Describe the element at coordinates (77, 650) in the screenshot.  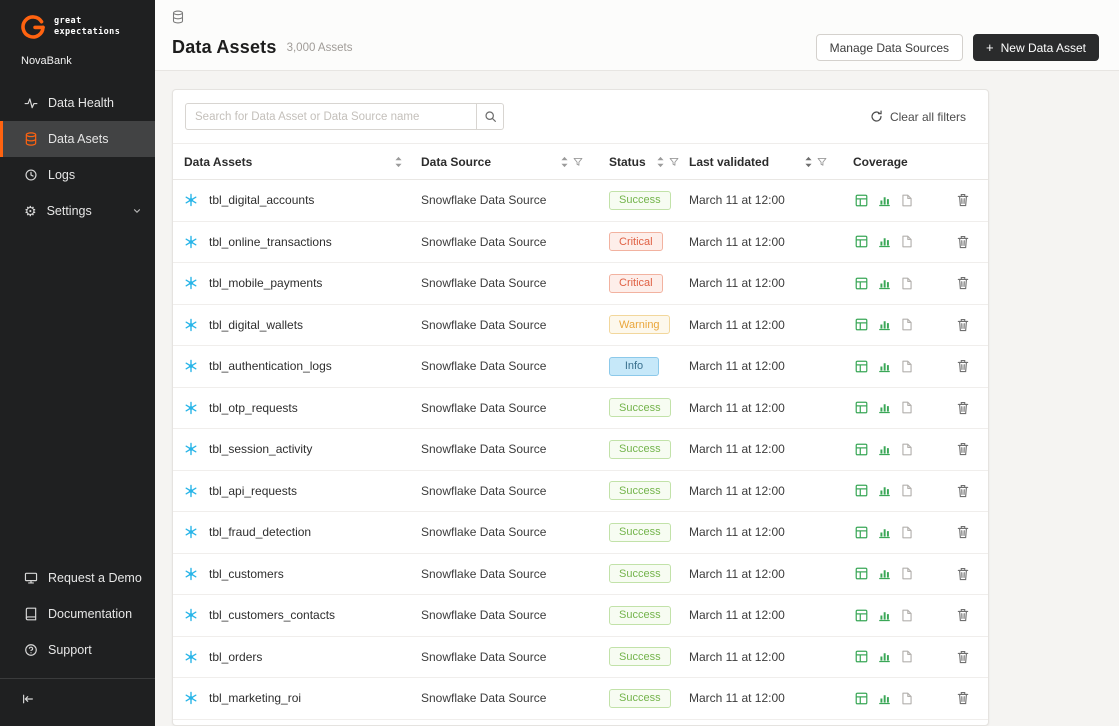
I see `sidebar-item-support: Support` at that location.